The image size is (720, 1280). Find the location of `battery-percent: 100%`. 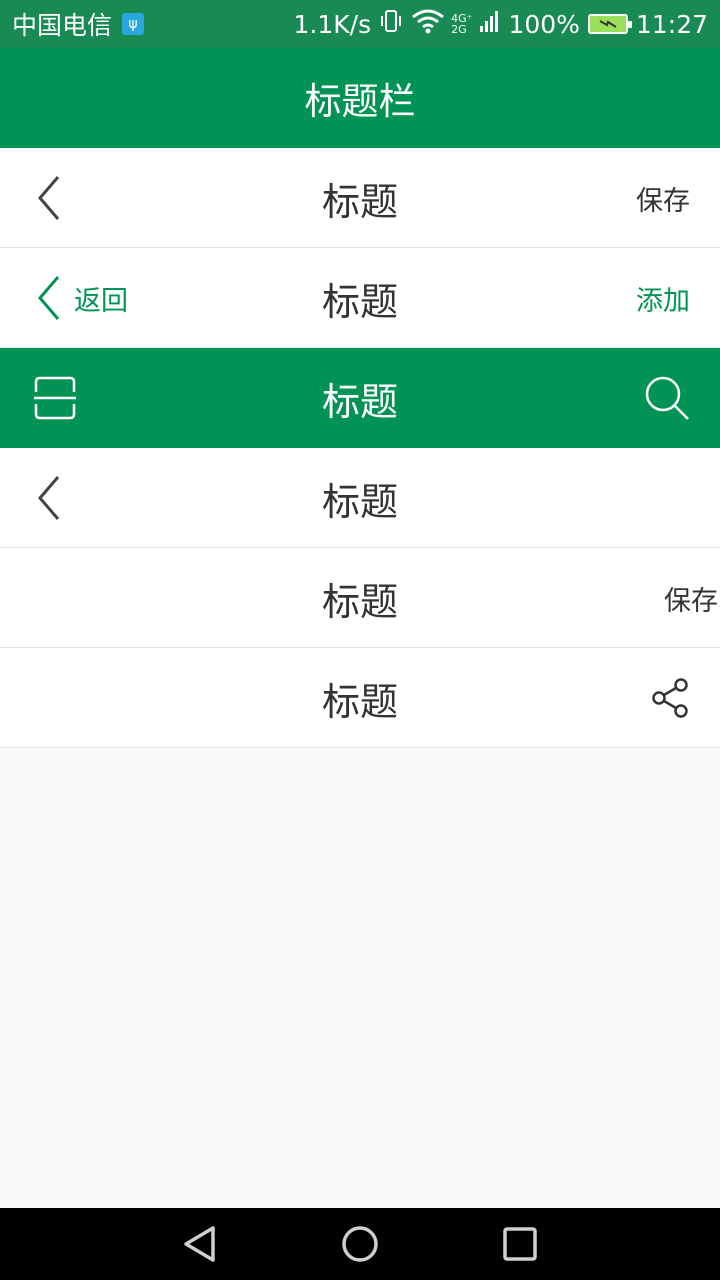

battery-percent: 100% is located at coordinates (544, 24).